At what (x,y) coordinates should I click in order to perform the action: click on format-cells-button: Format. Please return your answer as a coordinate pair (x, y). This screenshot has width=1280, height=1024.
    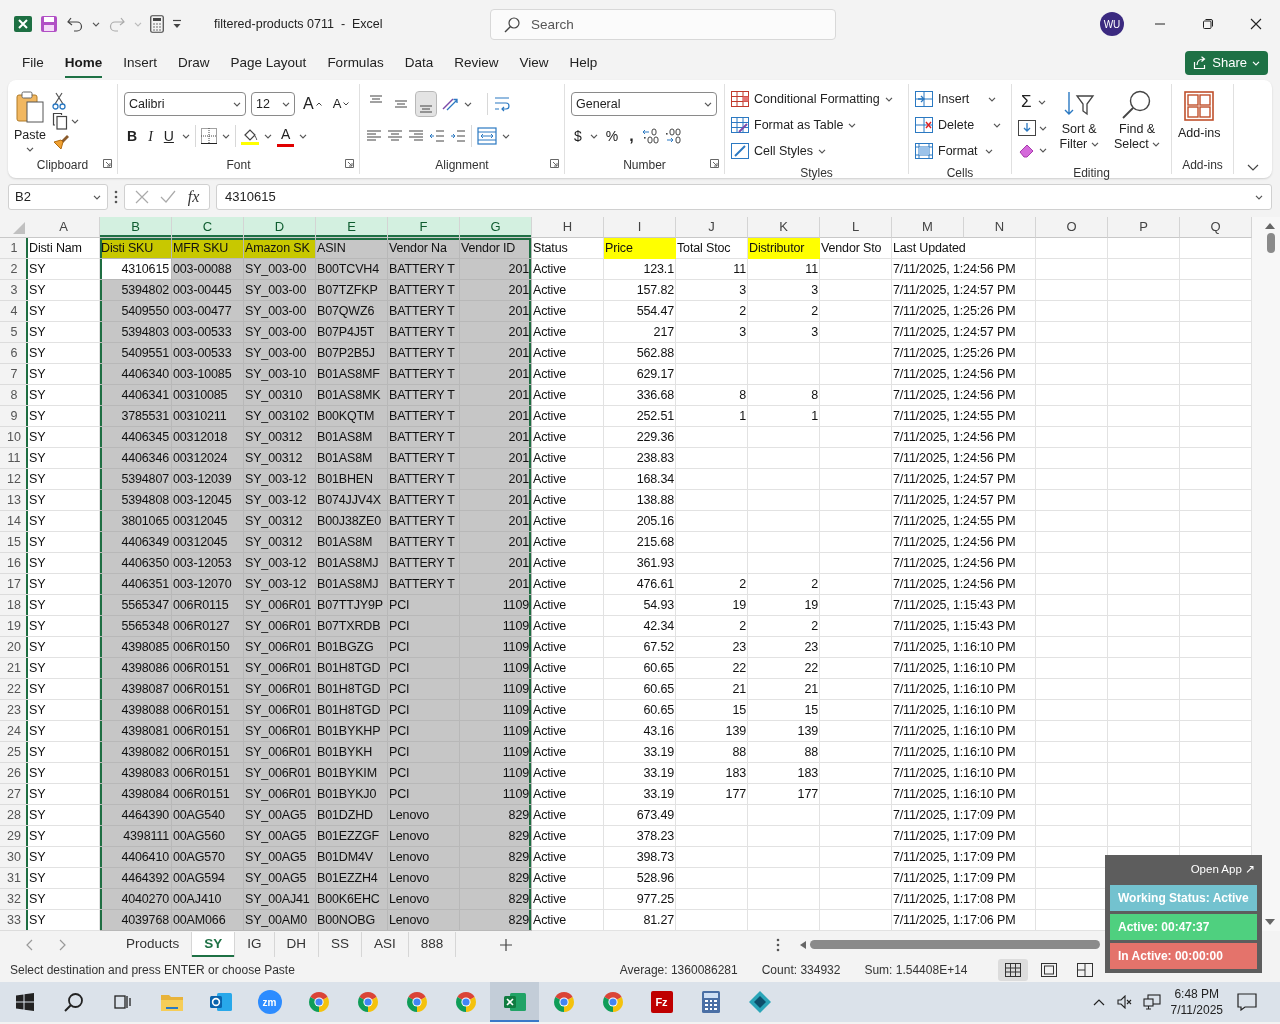
    Looking at the image, I should click on (958, 151).